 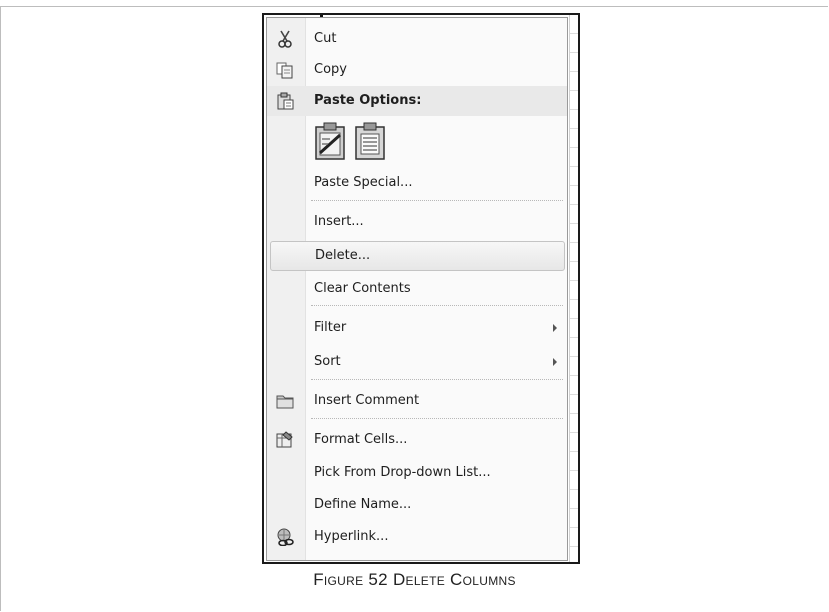 I want to click on paste-options-header: Paste Options:, so click(x=417, y=101).